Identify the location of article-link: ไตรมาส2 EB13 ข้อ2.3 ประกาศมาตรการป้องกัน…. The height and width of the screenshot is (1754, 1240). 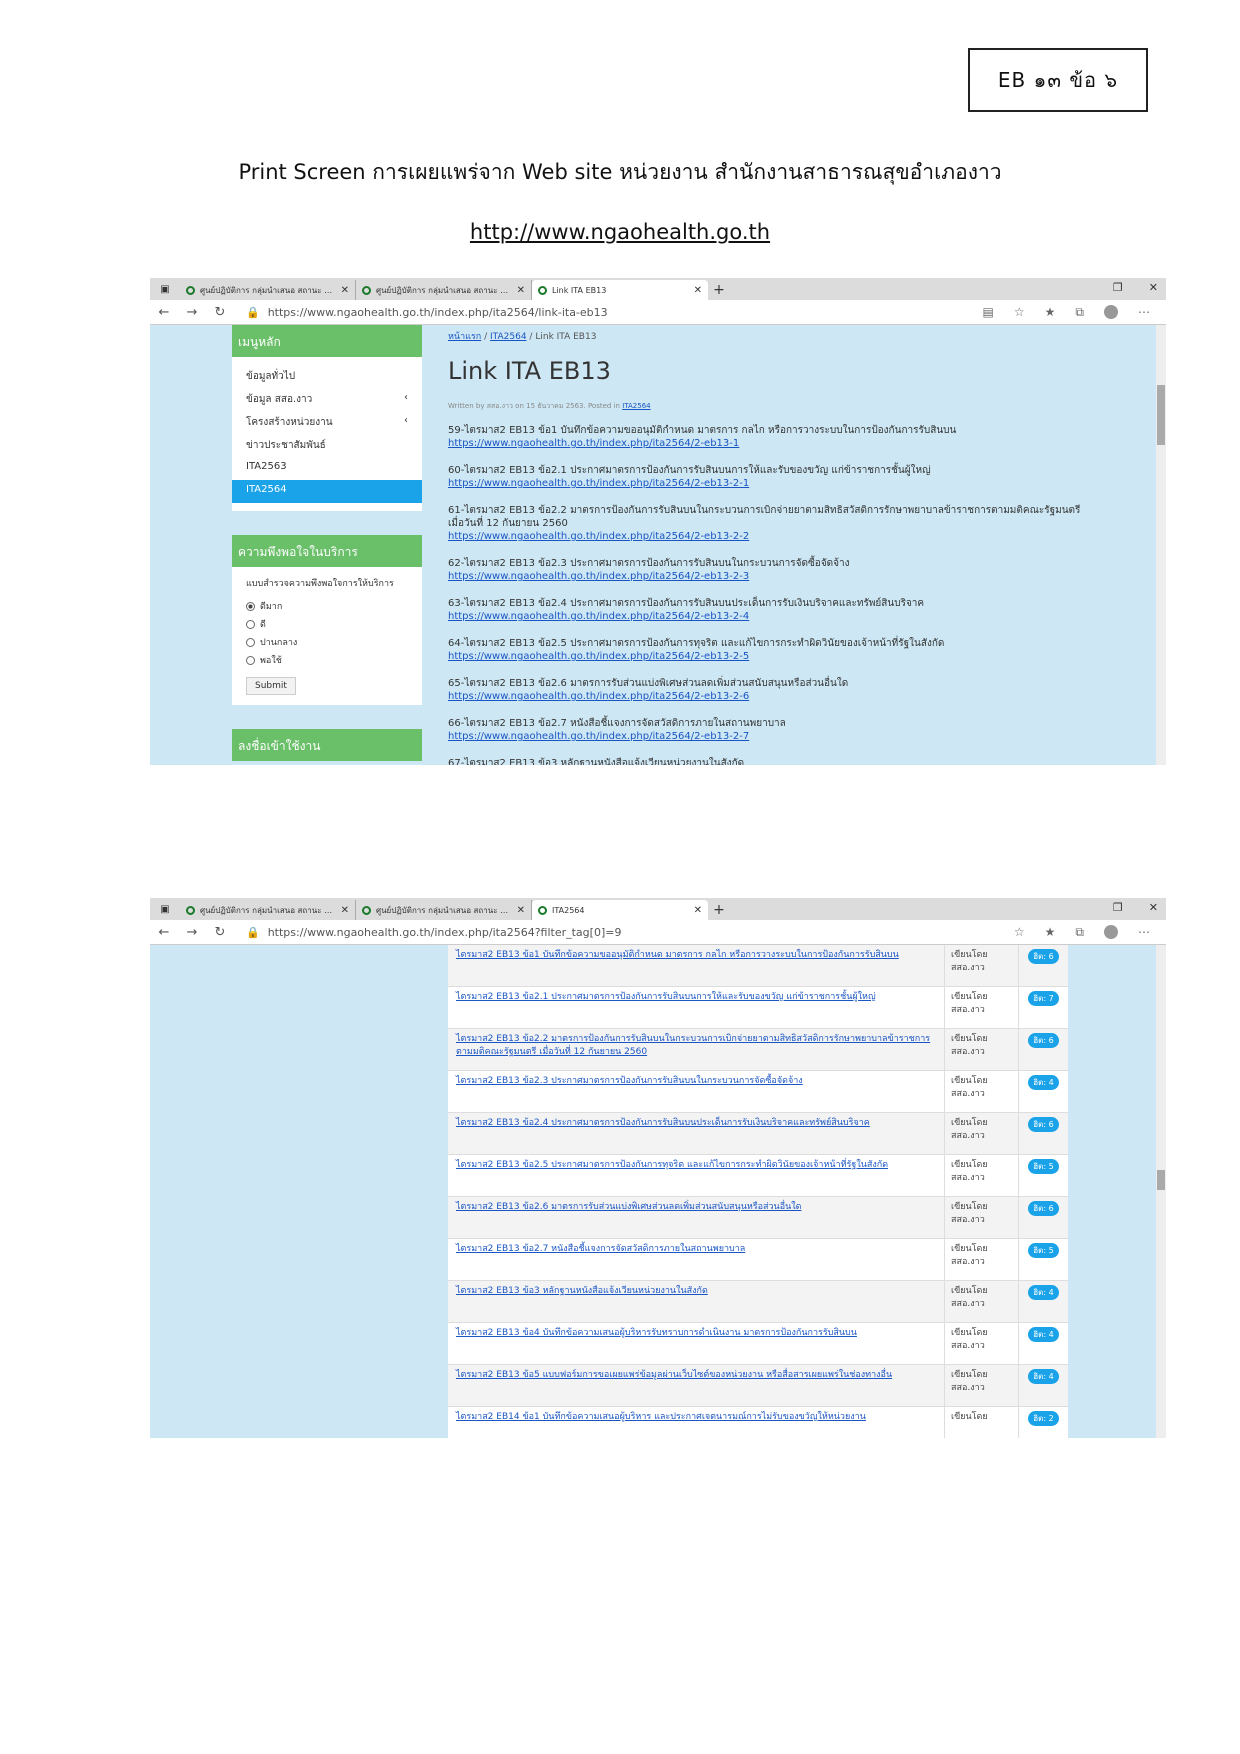
(696, 1091).